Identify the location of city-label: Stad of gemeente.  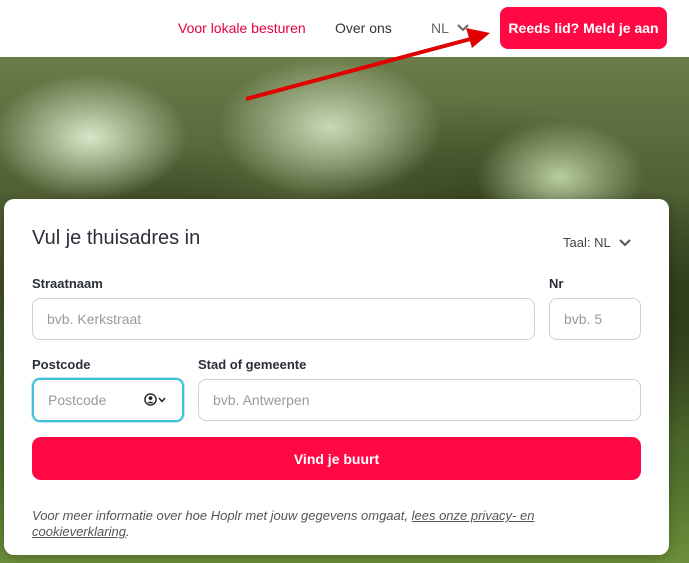
(252, 364).